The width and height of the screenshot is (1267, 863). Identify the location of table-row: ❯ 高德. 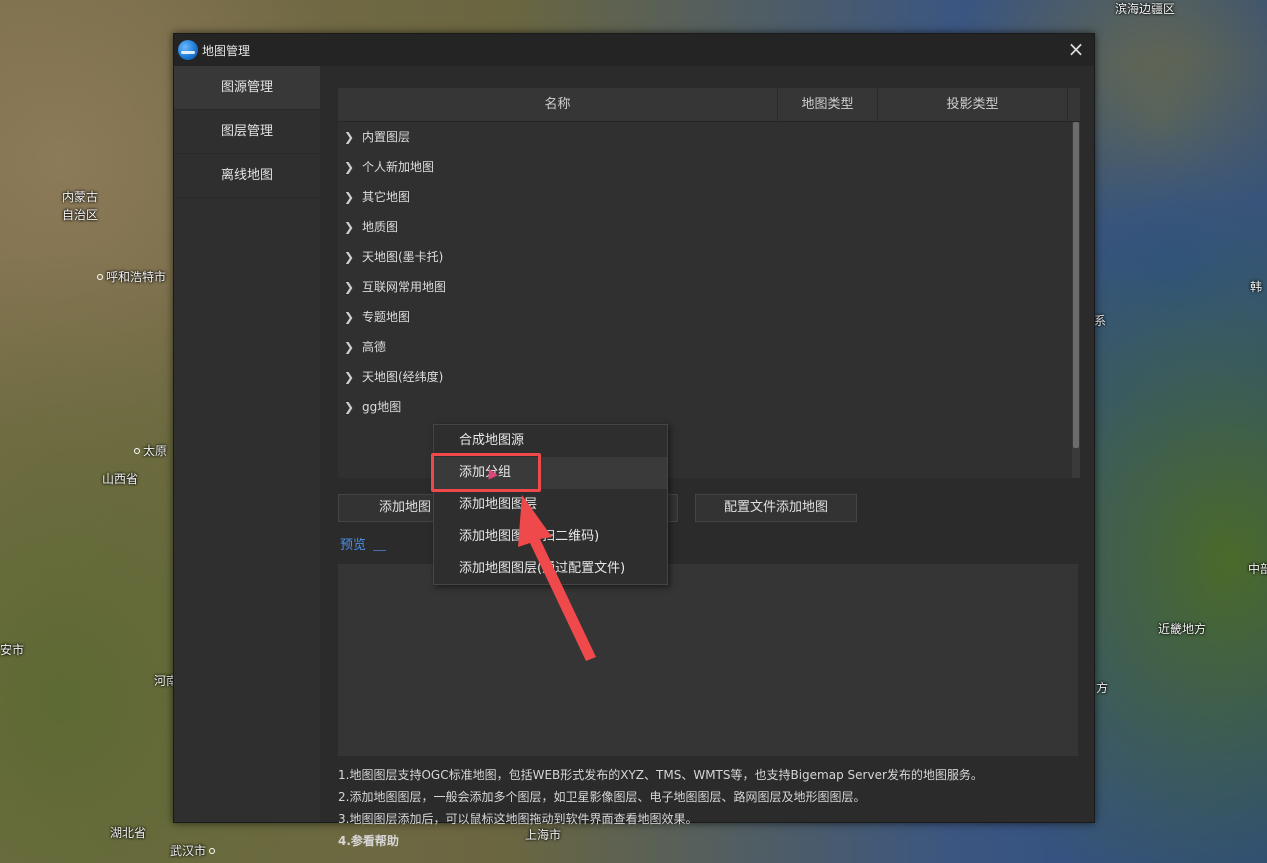
(709, 347).